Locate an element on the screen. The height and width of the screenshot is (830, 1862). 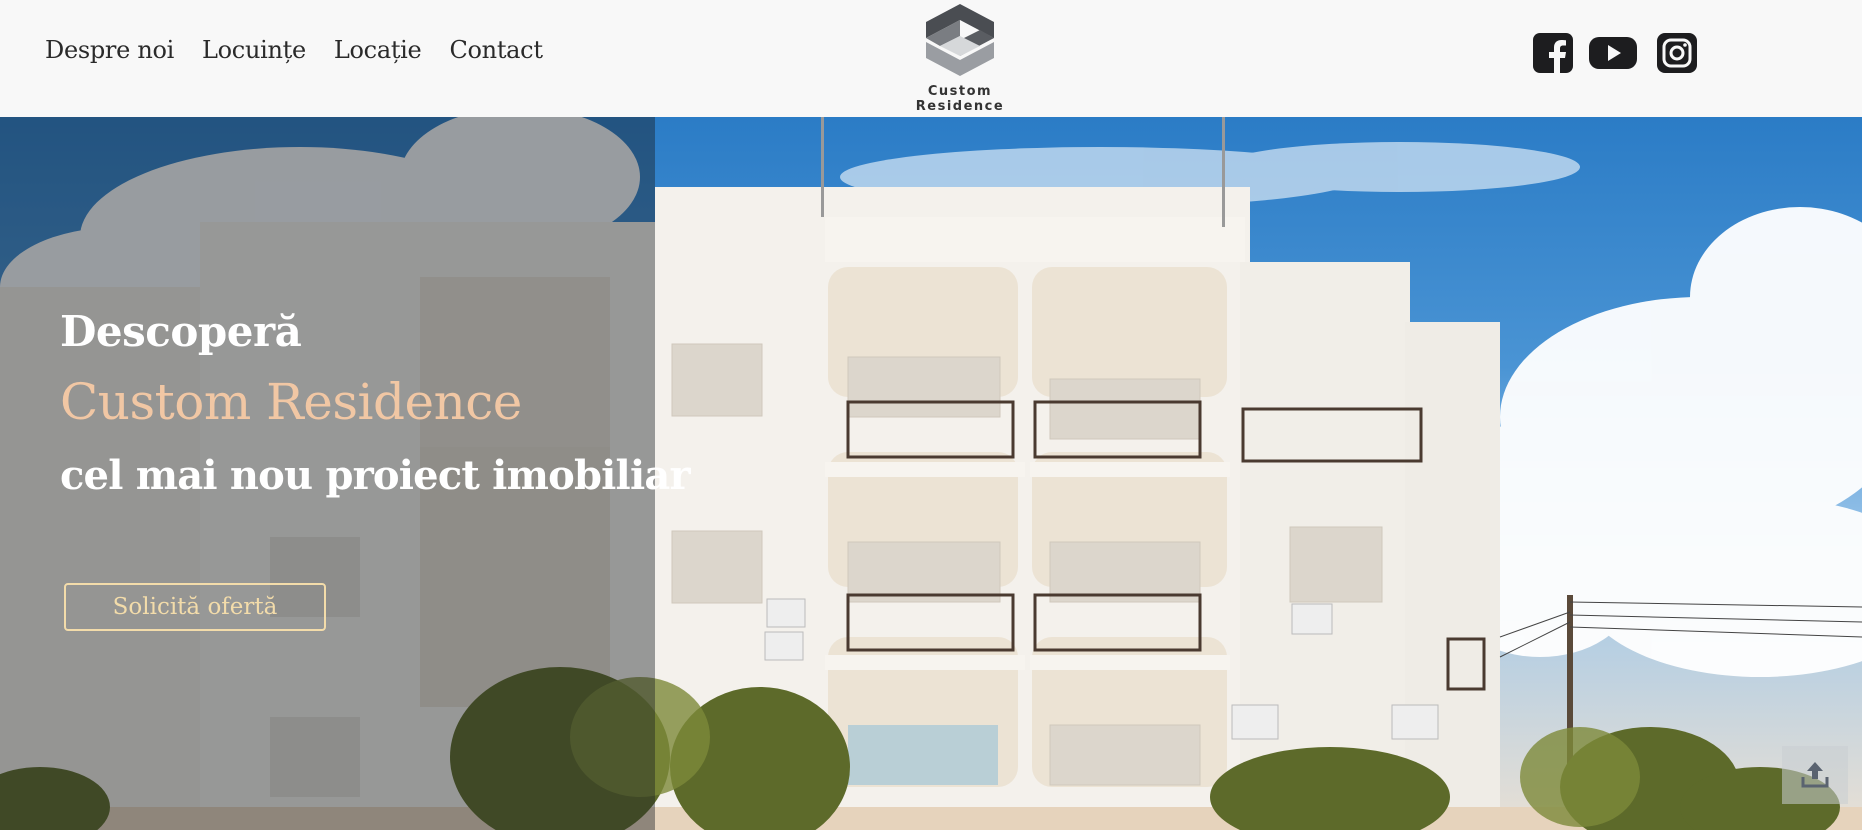
upload-arrow-icon is located at coordinates (1815, 774).